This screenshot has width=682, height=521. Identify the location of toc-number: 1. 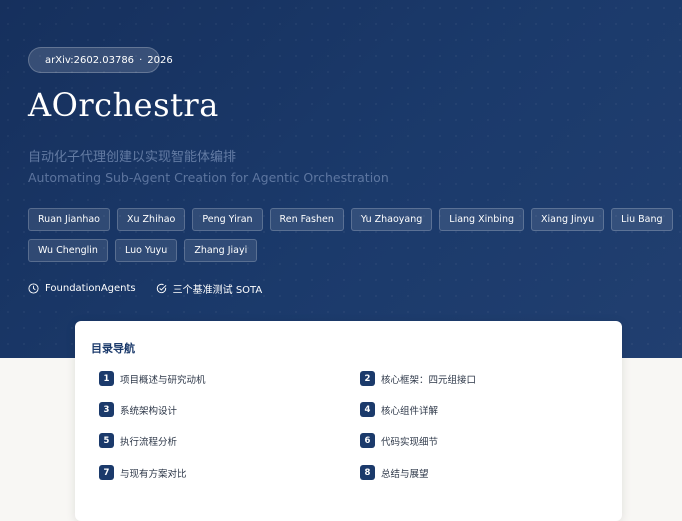
(106, 378).